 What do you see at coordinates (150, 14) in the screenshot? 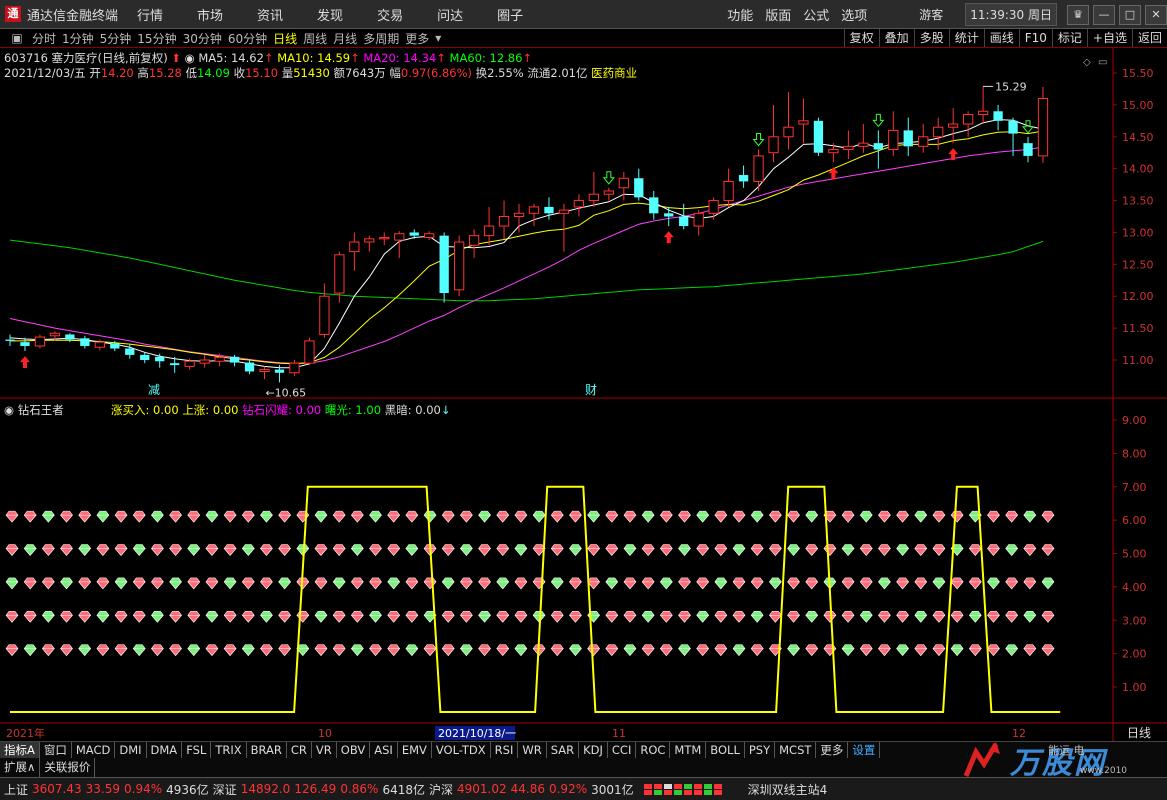
I see `menu-hangqing: 行情` at bounding box center [150, 14].